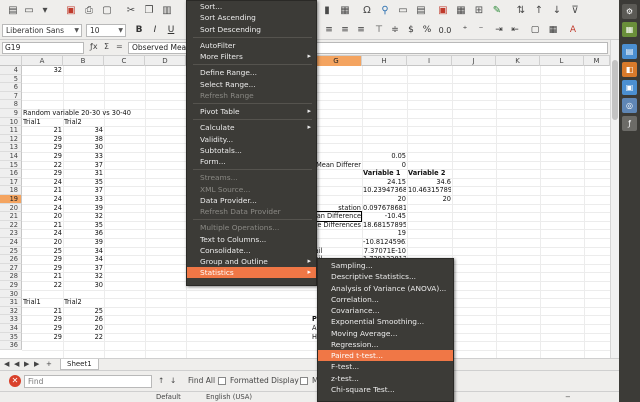  What do you see at coordinates (11, 147) in the screenshot?
I see `row-header-13: 13` at bounding box center [11, 147].